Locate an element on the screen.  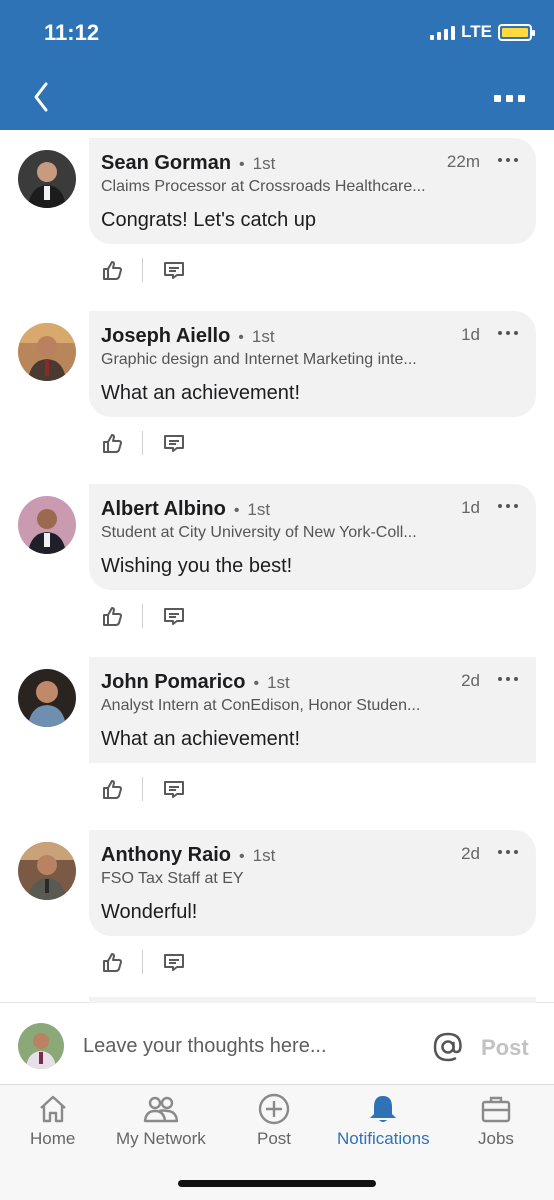
plus-circle-icon is located at coordinates (274, 1109).